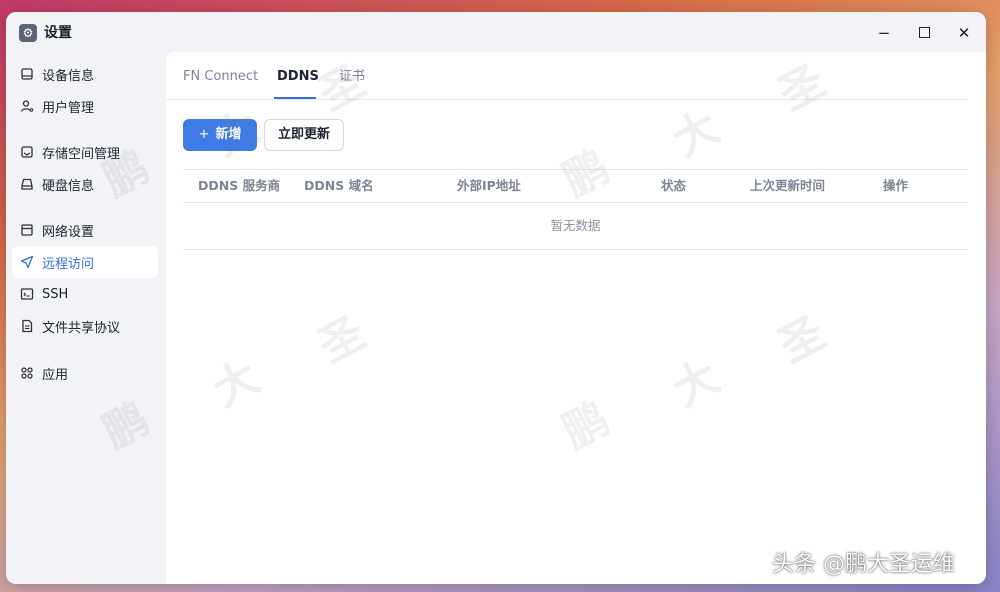 This screenshot has width=1000, height=592. I want to click on tab-bar: FN Connect DDNS 证书, so click(567, 76).